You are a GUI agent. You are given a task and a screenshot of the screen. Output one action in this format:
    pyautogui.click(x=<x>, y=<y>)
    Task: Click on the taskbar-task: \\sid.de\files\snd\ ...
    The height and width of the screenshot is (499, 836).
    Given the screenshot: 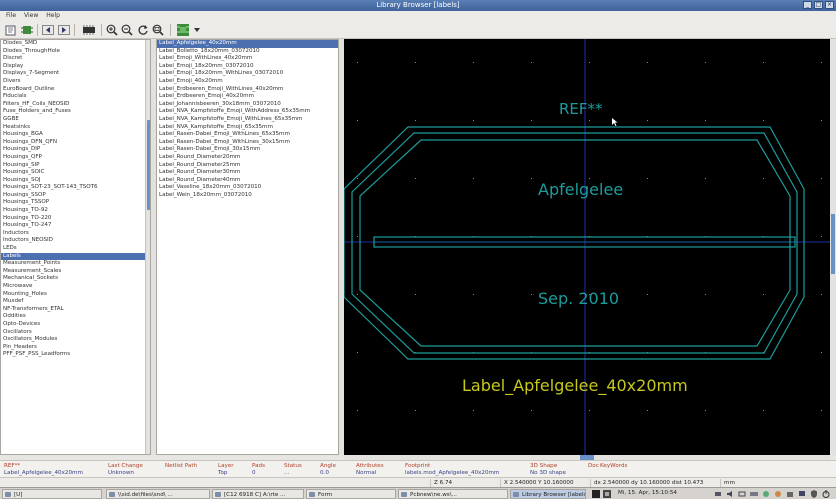 What is the action you would take?
    pyautogui.click(x=158, y=494)
    